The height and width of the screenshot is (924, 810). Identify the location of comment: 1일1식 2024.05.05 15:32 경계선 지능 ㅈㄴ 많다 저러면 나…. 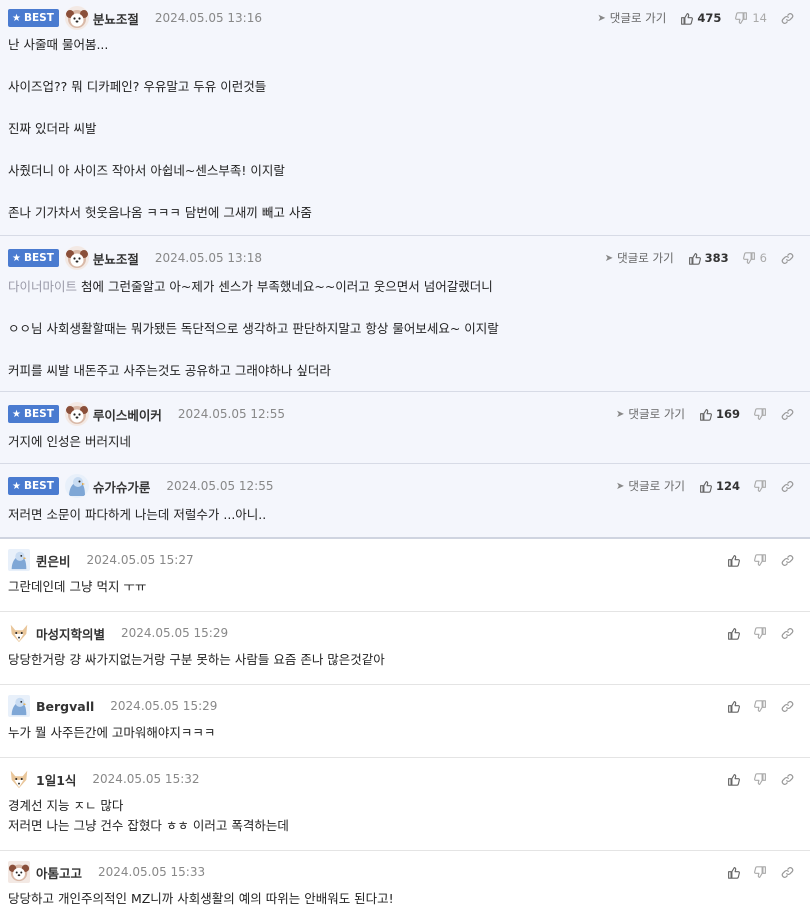
(405, 804).